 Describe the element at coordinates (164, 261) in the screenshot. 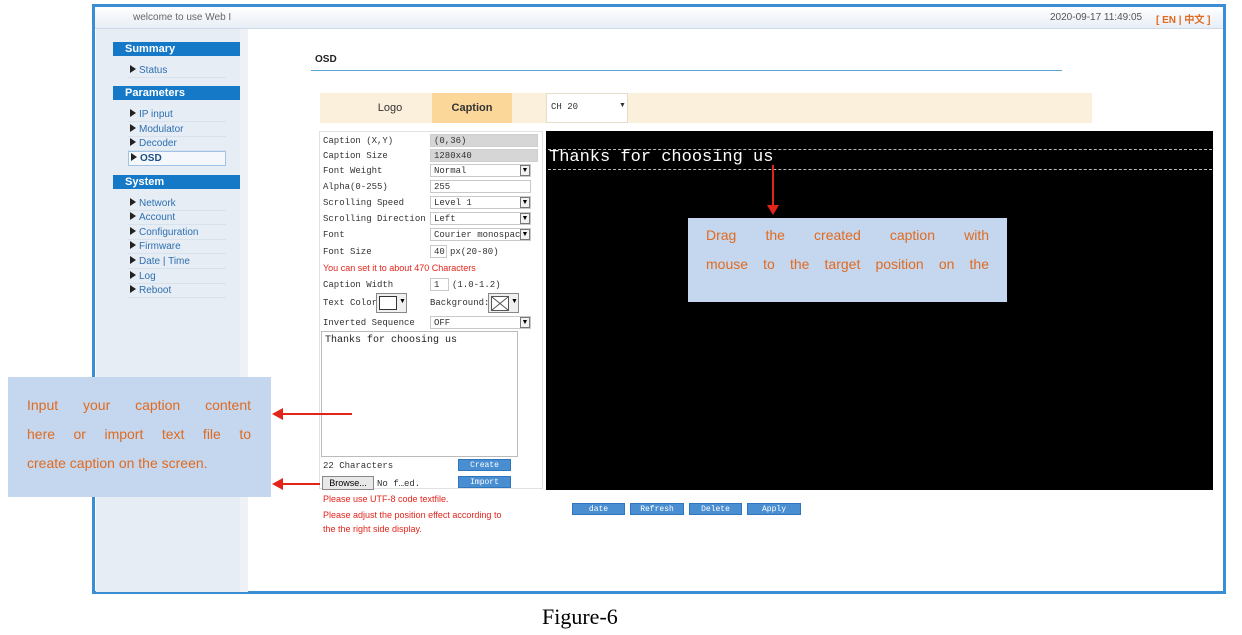

I see `sidebar-item-label: Date | Time` at that location.